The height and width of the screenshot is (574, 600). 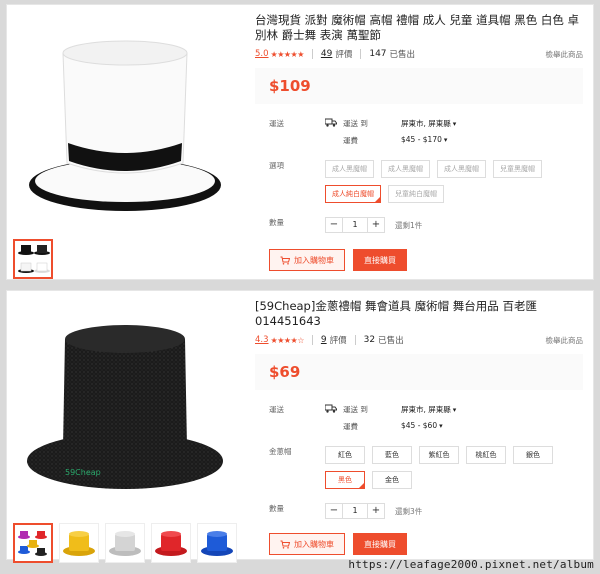 I want to click on shipping-row: 運送 運送 到 屏東市, 屏東縣 ▾ 運費 $45 - $170 ▾, so click(x=426, y=132).